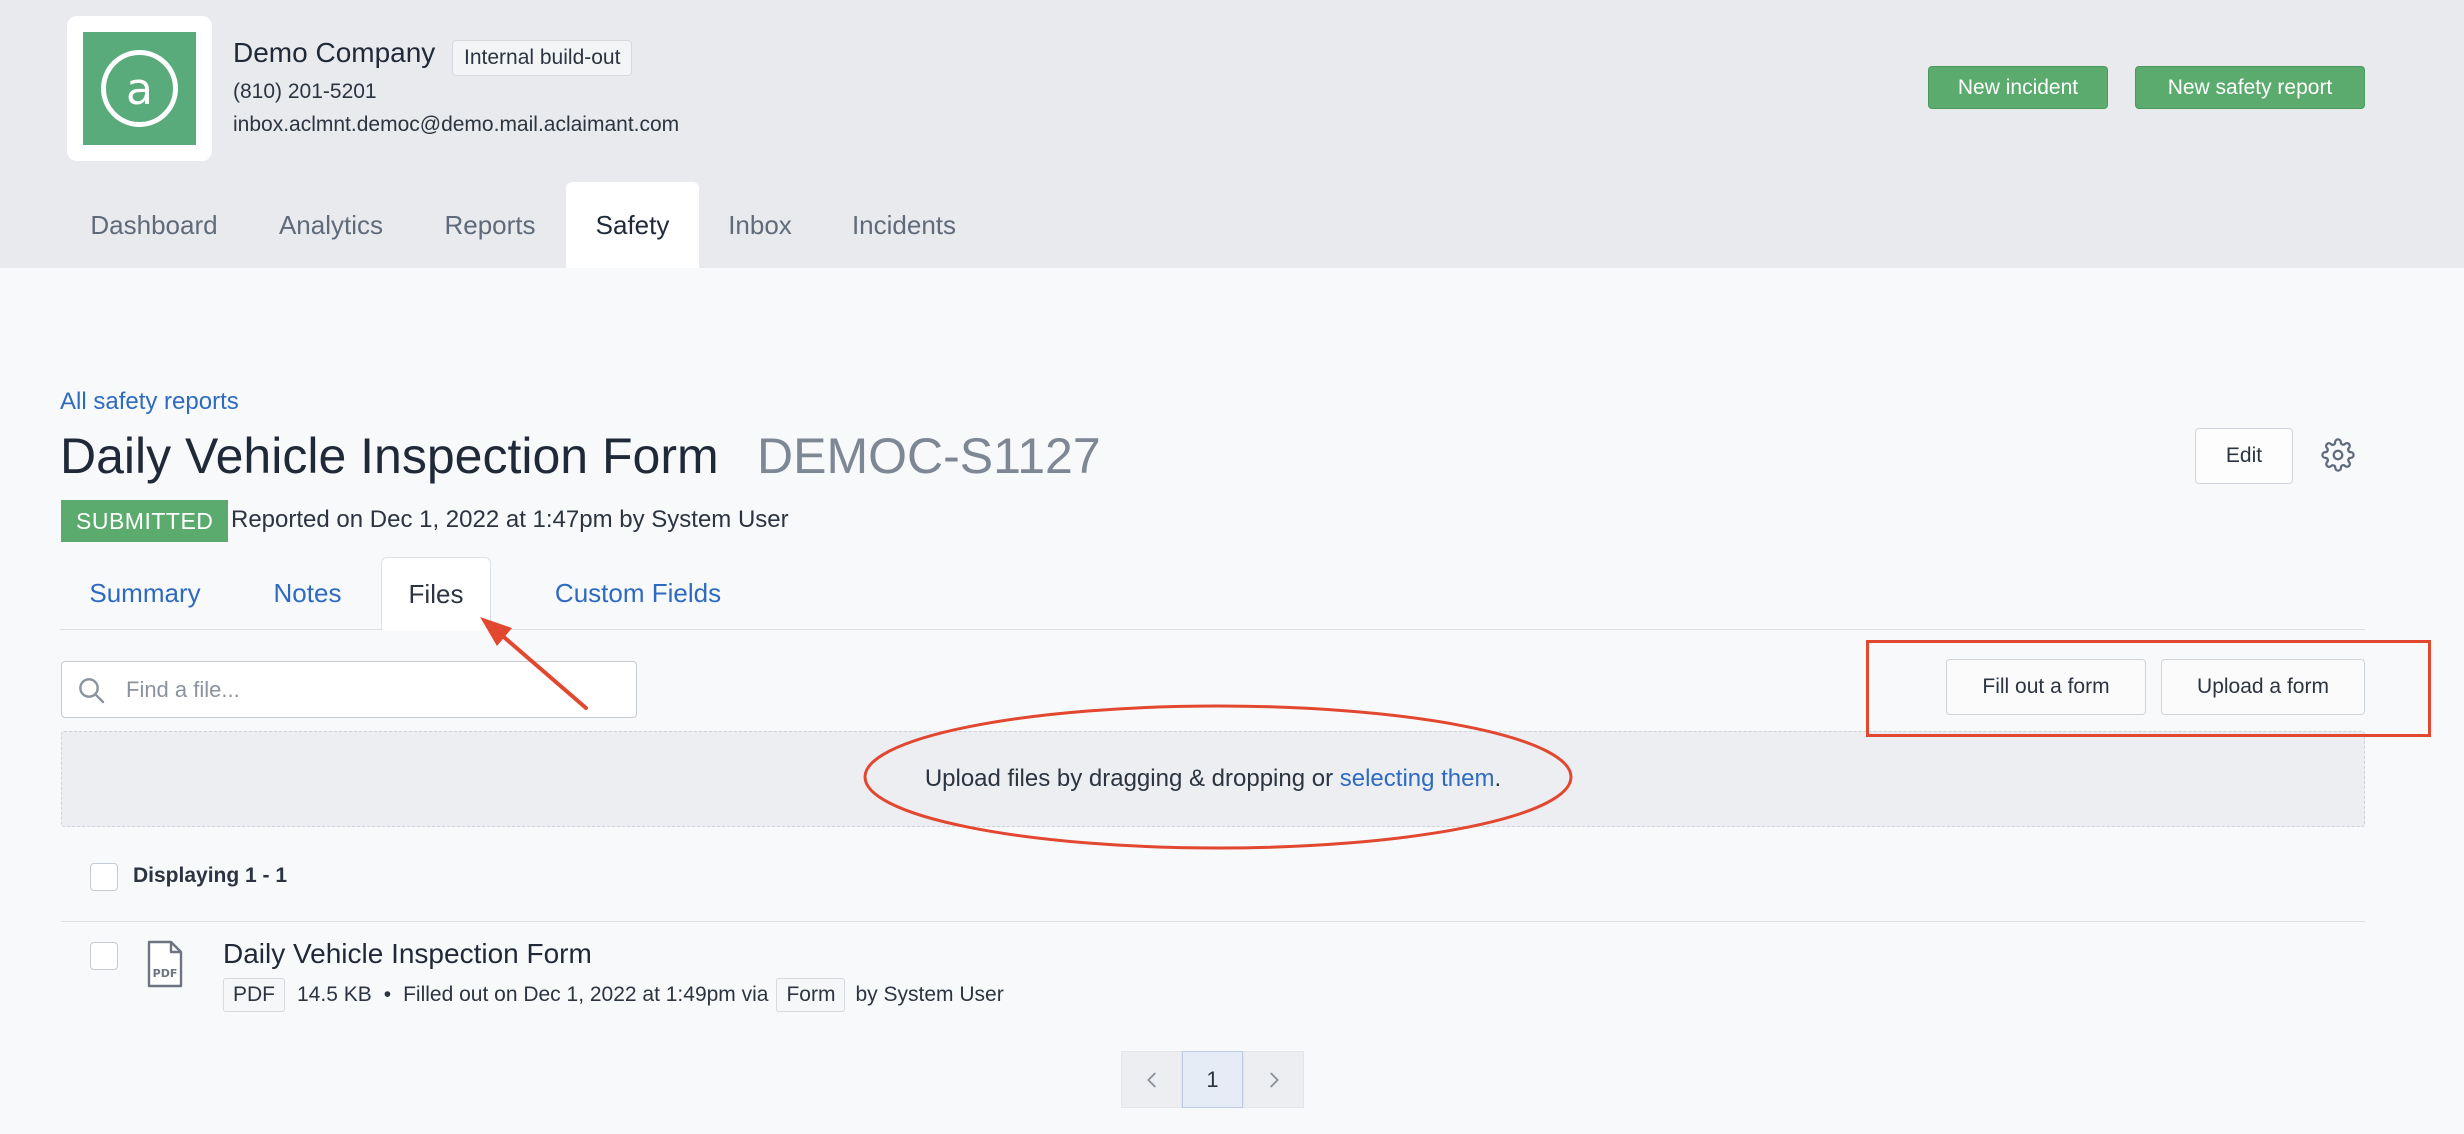 Image resolution: width=2464 pixels, height=1134 pixels. I want to click on file-search-input, so click(371, 690).